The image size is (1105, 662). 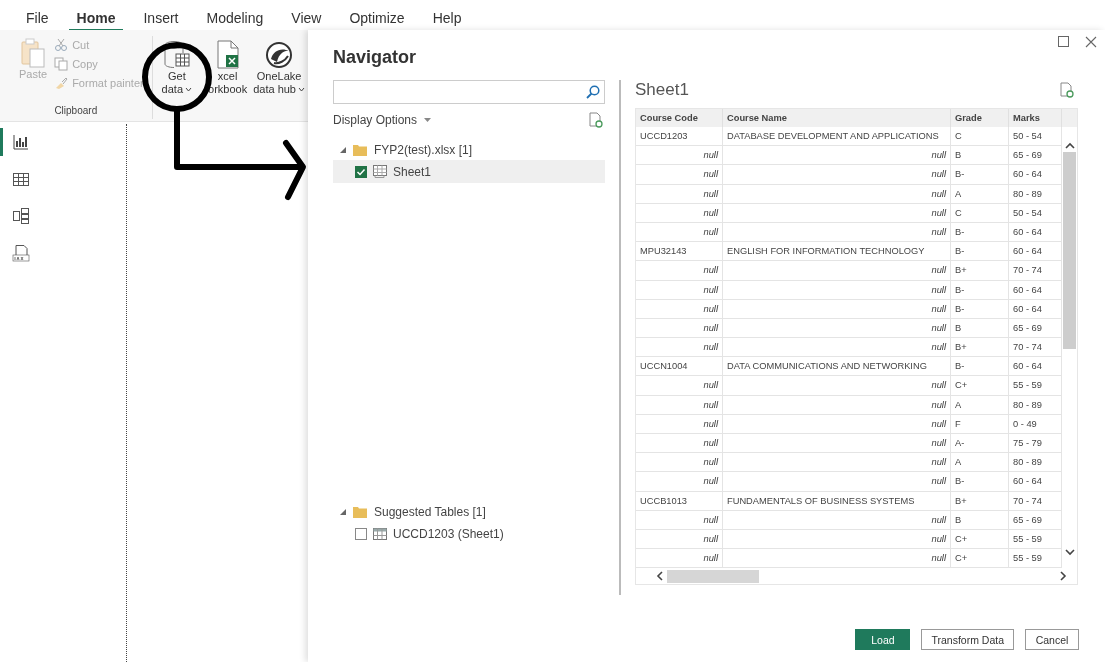 What do you see at coordinates (1052, 639) in the screenshot?
I see `dialog-button: Cancel` at bounding box center [1052, 639].